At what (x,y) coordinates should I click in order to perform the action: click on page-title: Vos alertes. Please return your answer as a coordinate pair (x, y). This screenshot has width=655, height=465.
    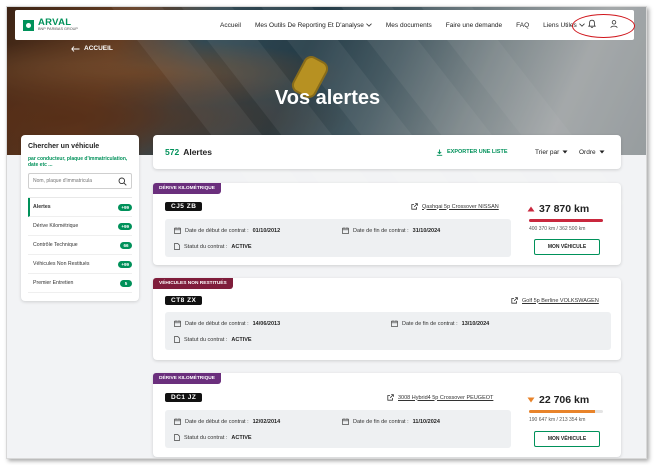
    Looking at the image, I should click on (327, 98).